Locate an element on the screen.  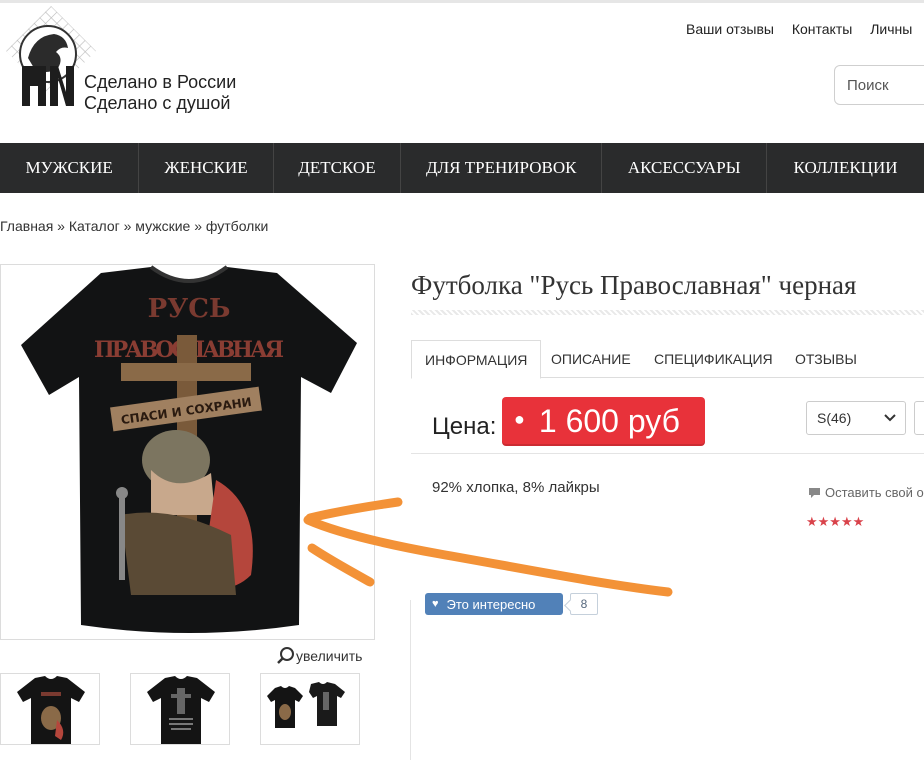
comment-icon is located at coordinates (814, 492).